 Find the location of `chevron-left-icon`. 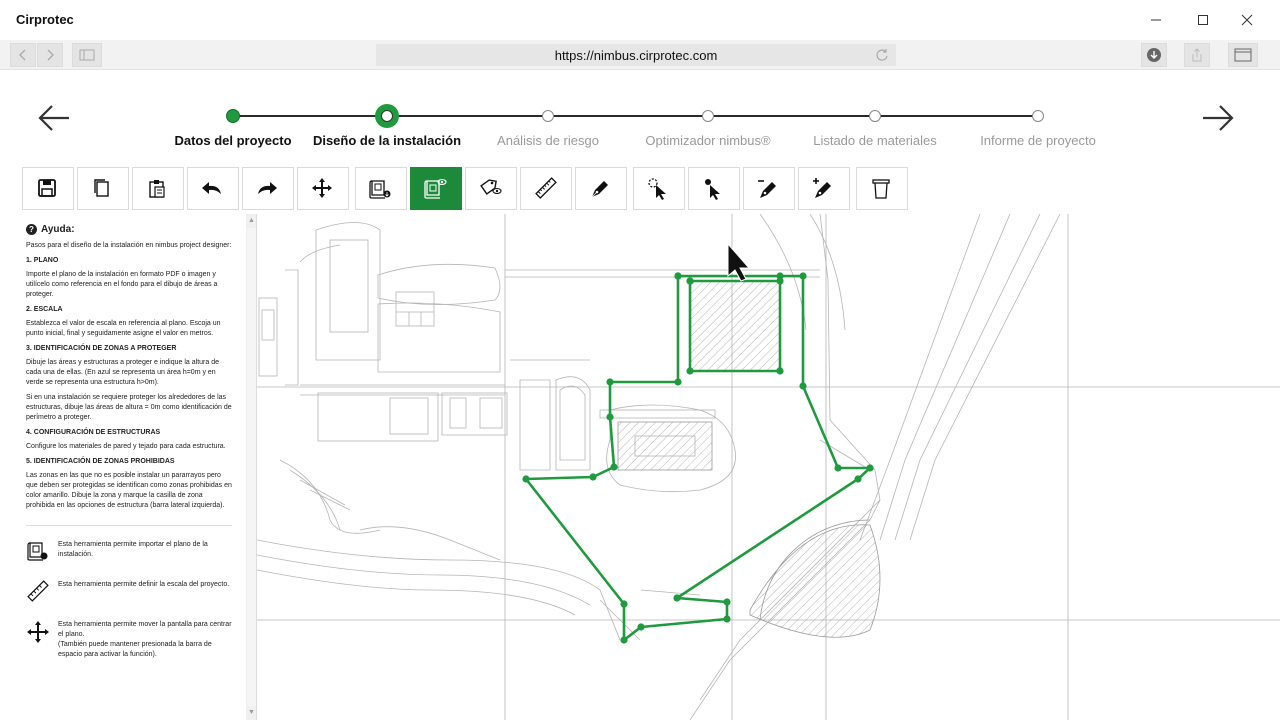

chevron-left-icon is located at coordinates (22, 55).